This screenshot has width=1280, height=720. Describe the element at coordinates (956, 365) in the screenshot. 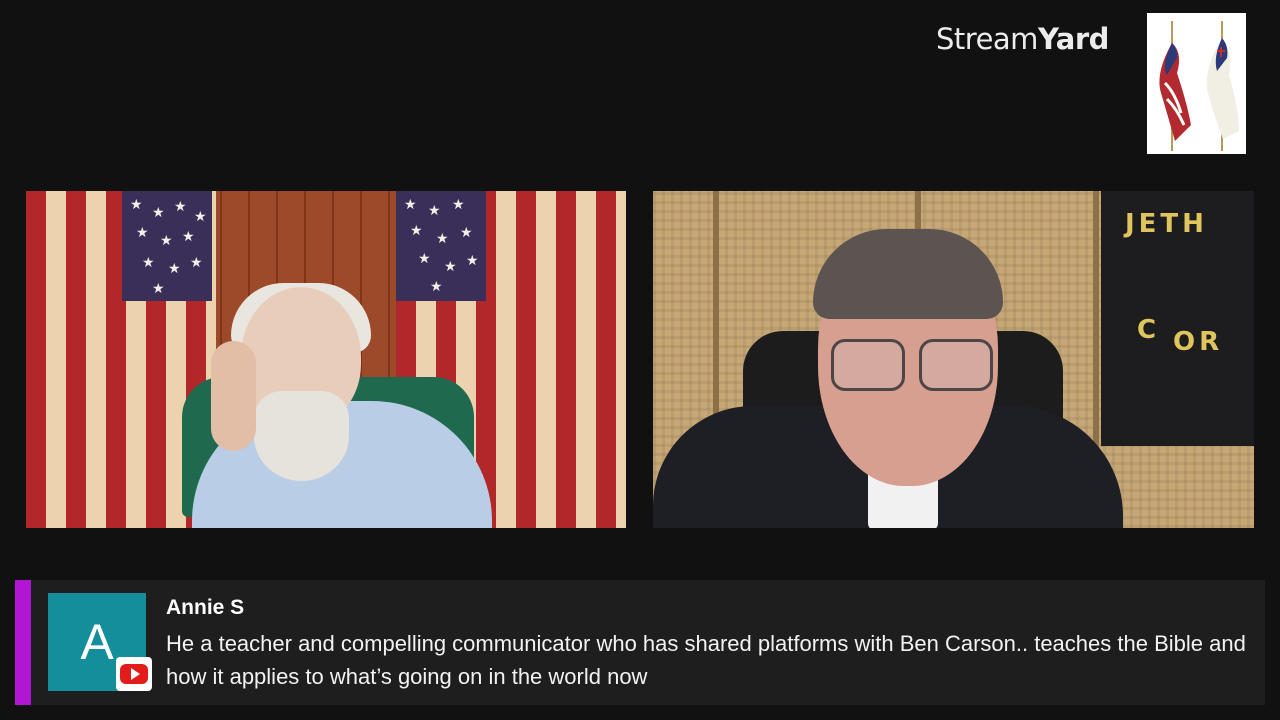

I see `glasses-lens-right` at that location.